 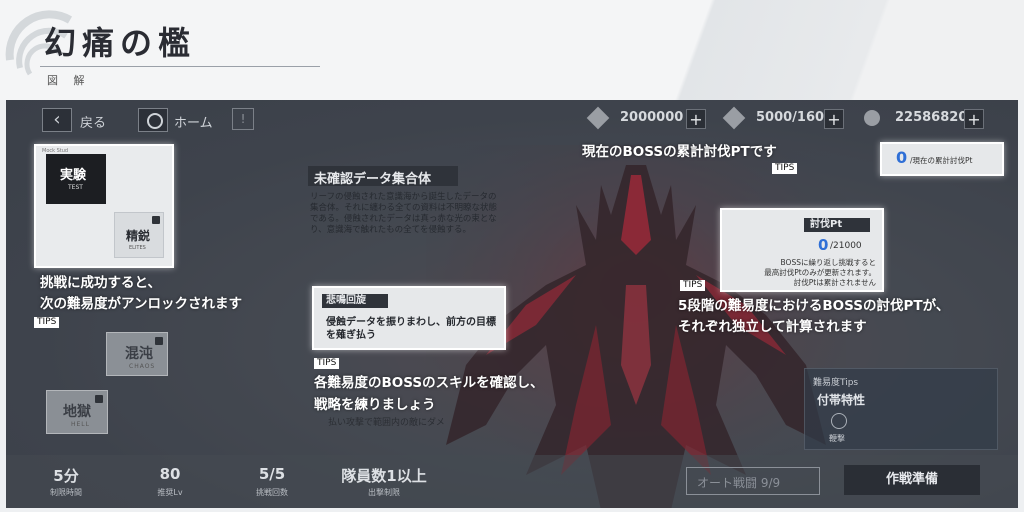 What do you see at coordinates (901, 409) in the screenshot?
I see `difficulty-tips-panel: 難易度Tips 付帯特性 鞭撃` at bounding box center [901, 409].